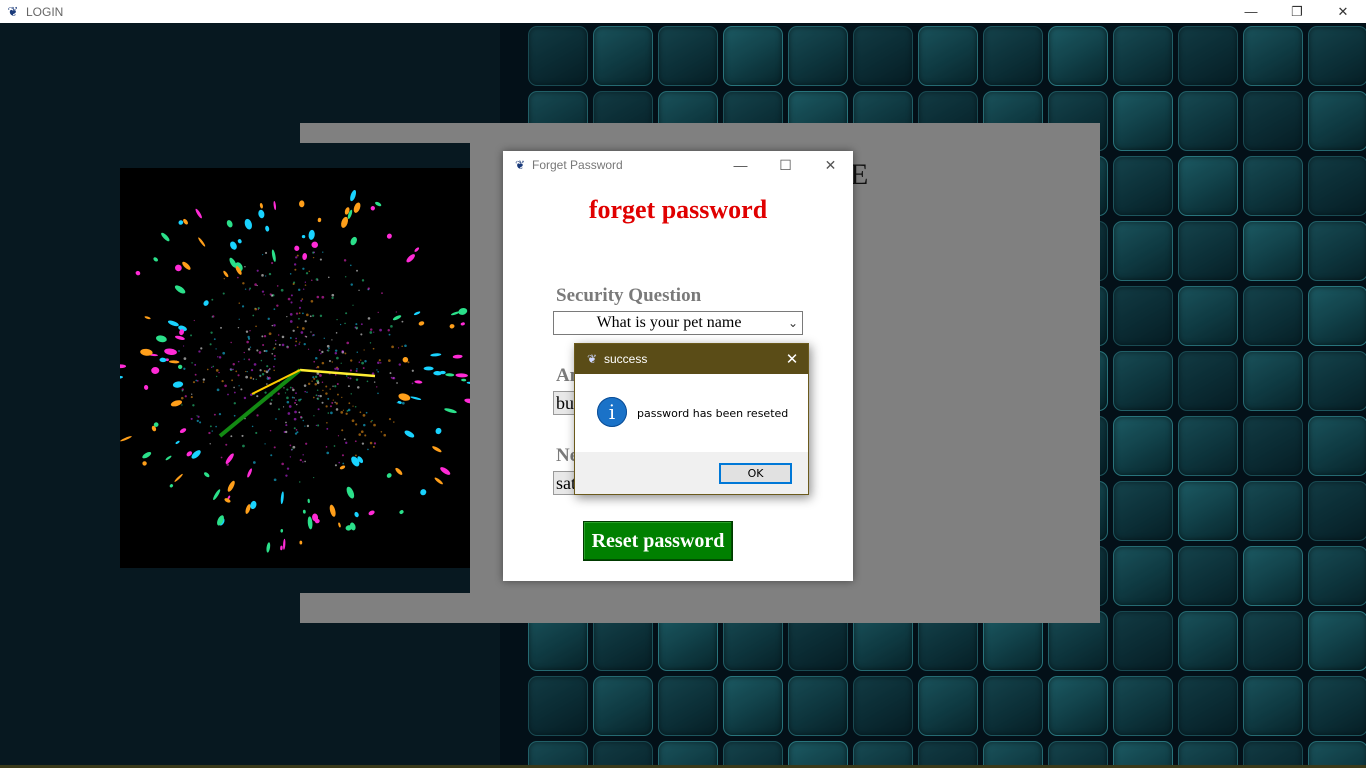 Image resolution: width=1366 pixels, height=768 pixels. I want to click on restore-icon: ❐, so click(1297, 11).